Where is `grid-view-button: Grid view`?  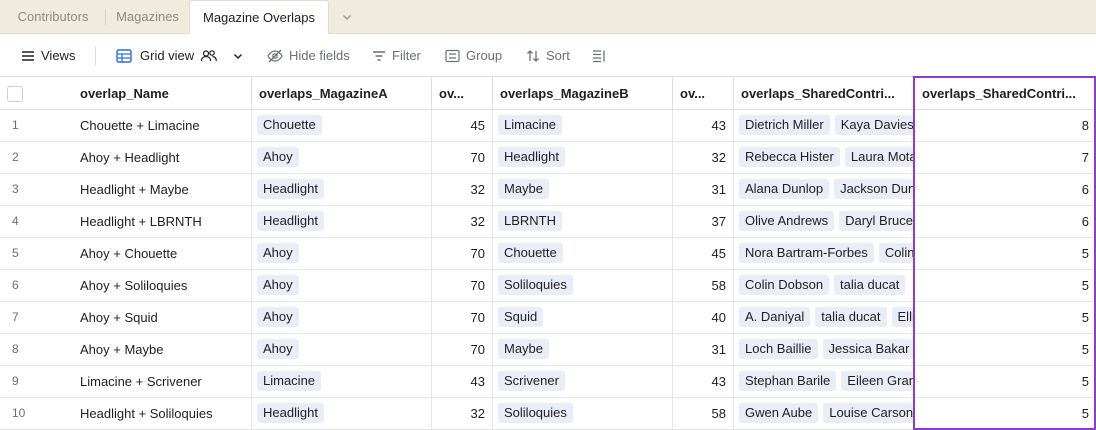
grid-view-button: Grid view is located at coordinates (180, 55).